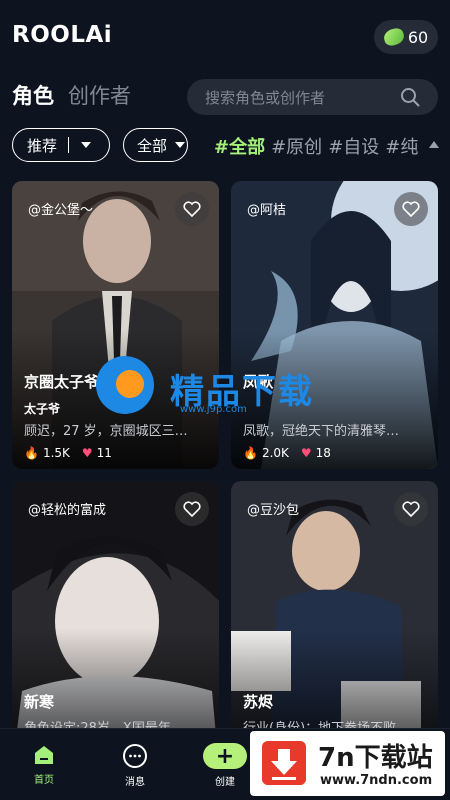 This screenshot has height=800, width=450. I want to click on popularity-count: 1.5K, so click(56, 453).